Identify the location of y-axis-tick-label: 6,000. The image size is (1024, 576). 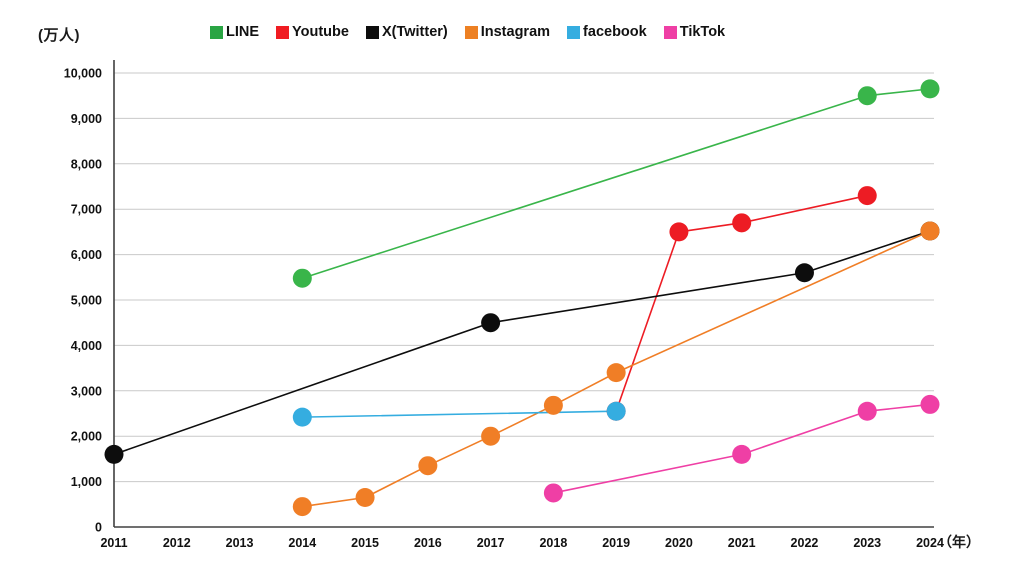
(86, 255).